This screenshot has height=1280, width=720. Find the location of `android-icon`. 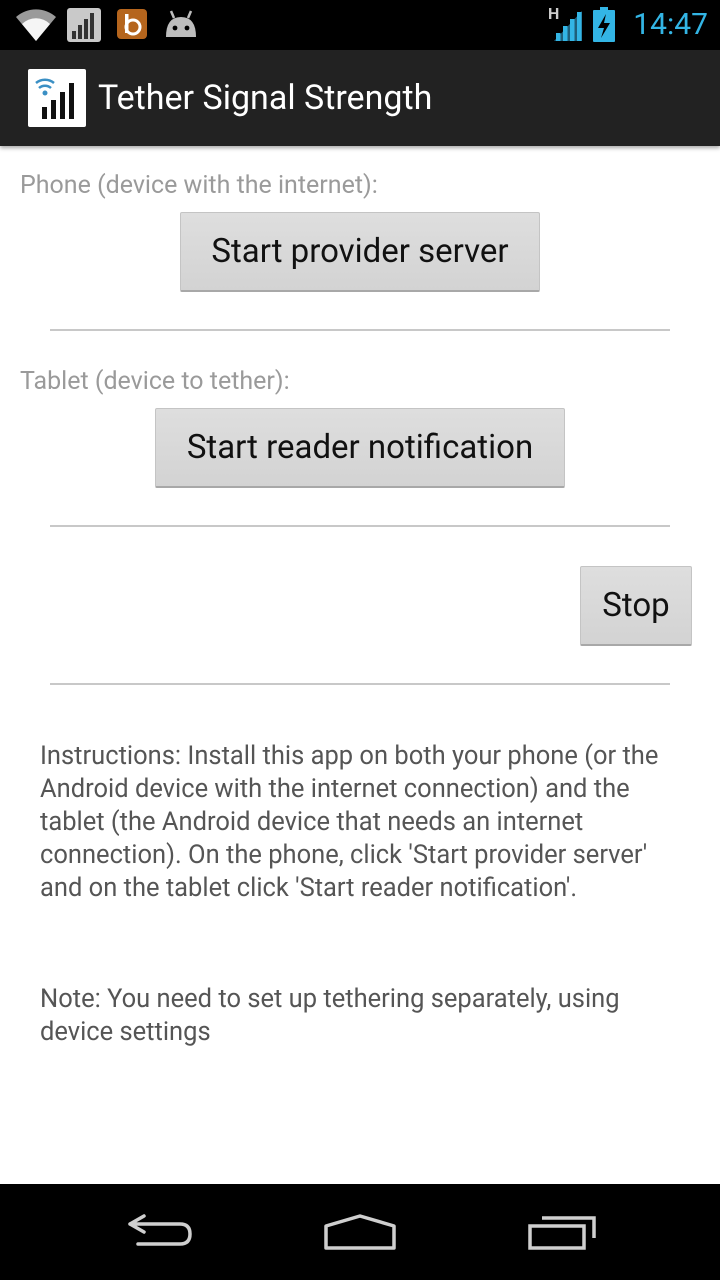

android-icon is located at coordinates (181, 23).